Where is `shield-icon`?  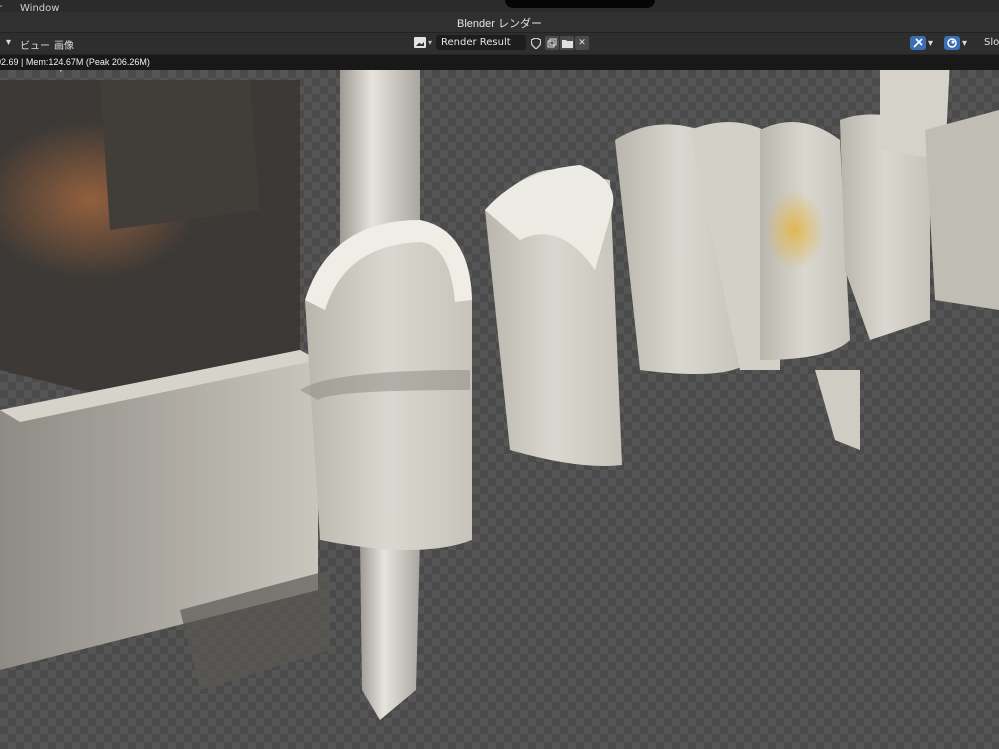
shield-icon is located at coordinates (536, 43).